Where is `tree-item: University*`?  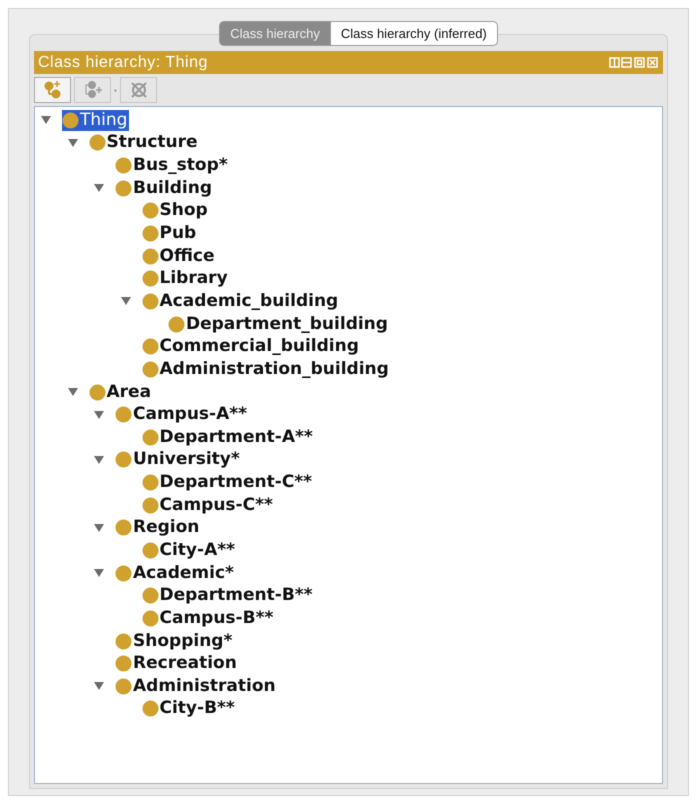
tree-item: University* is located at coordinates (178, 459).